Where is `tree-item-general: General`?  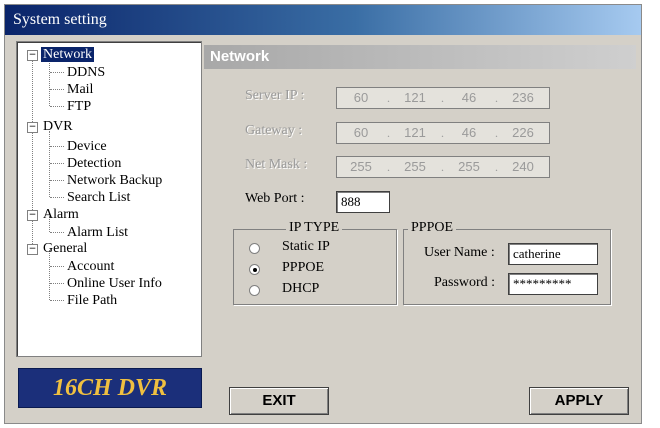 tree-item-general: General is located at coordinates (65, 248).